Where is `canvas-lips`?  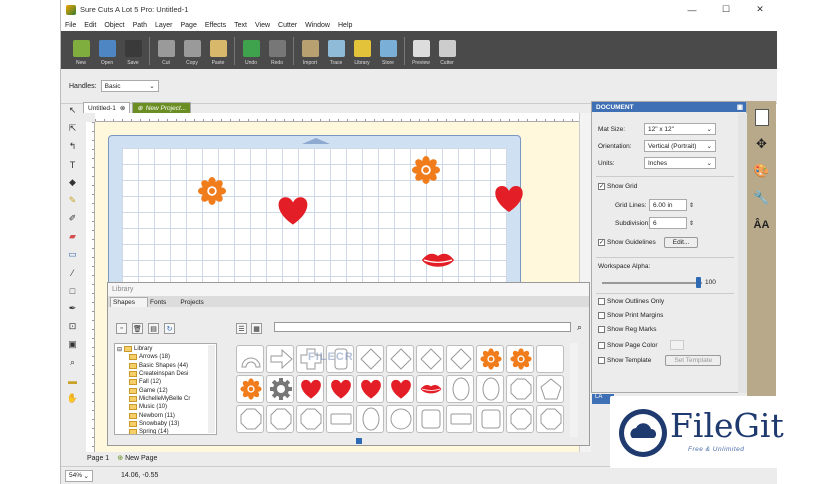 canvas-lips is located at coordinates (438, 260).